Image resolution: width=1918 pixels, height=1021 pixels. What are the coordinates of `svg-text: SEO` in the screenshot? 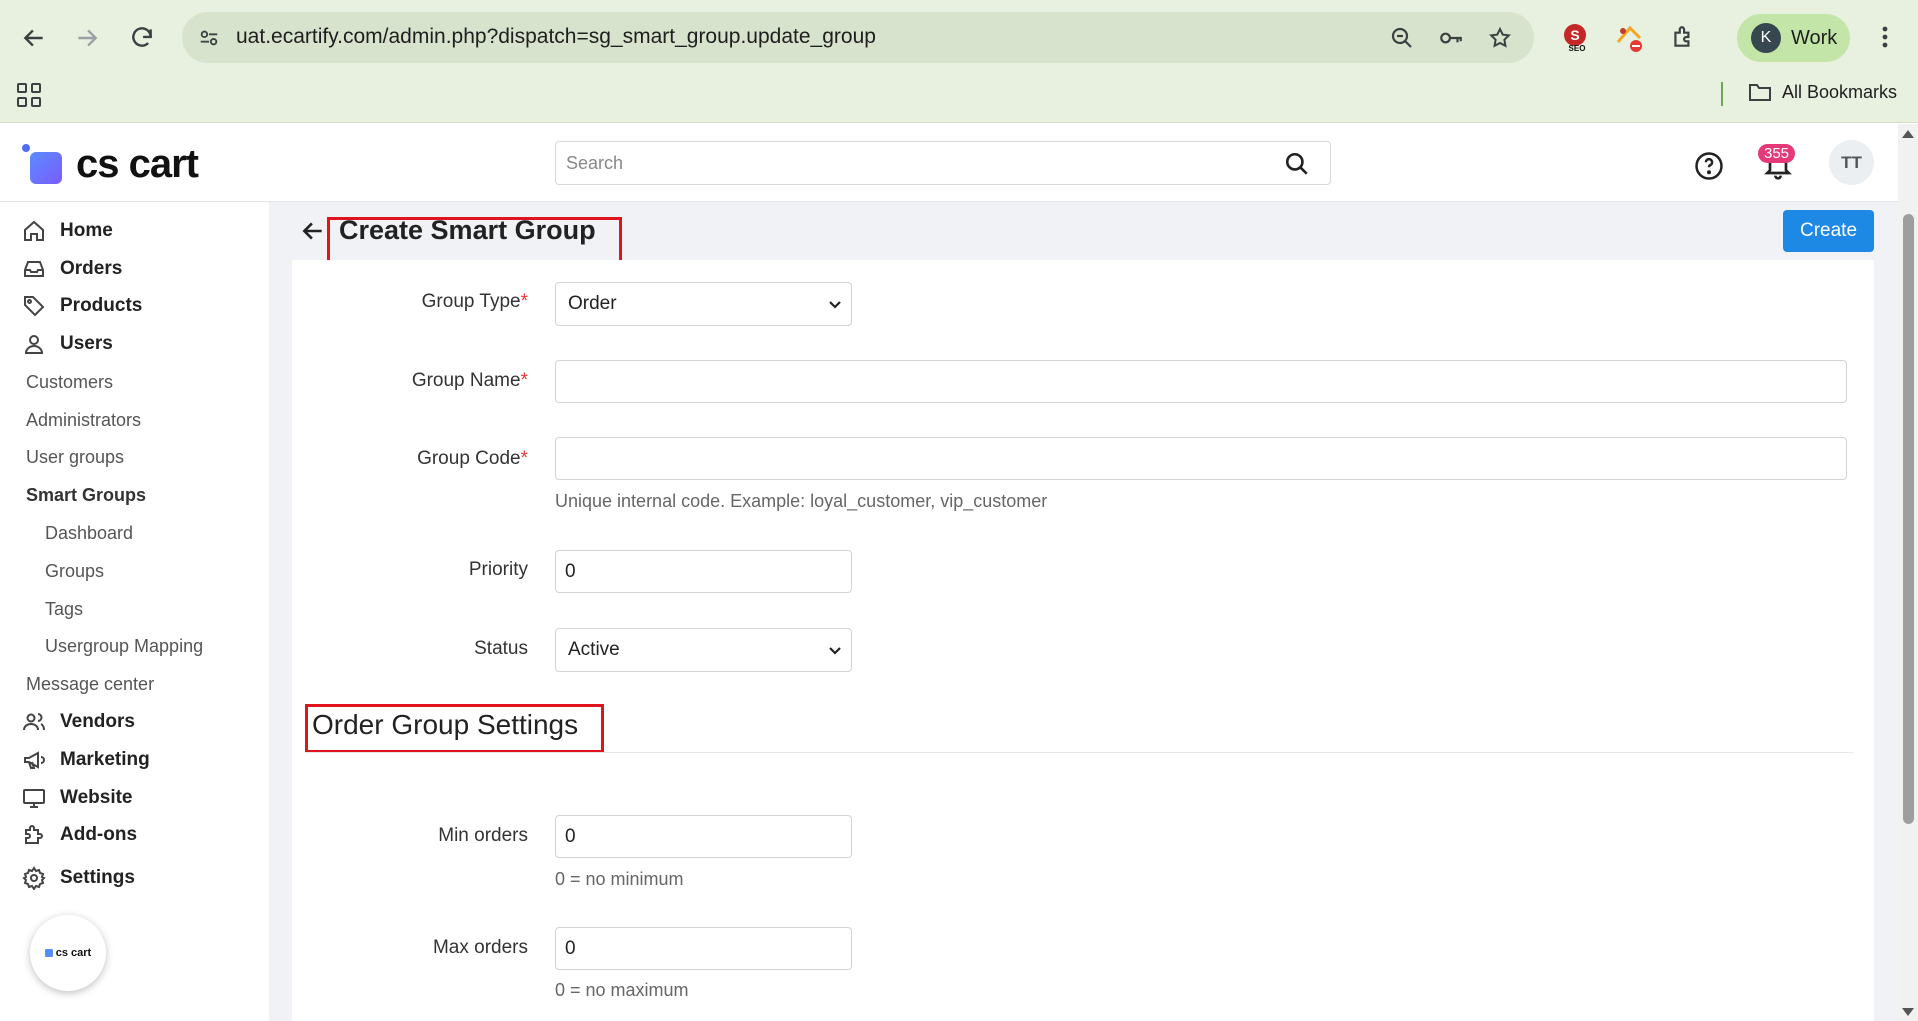 It's located at (1577, 48).